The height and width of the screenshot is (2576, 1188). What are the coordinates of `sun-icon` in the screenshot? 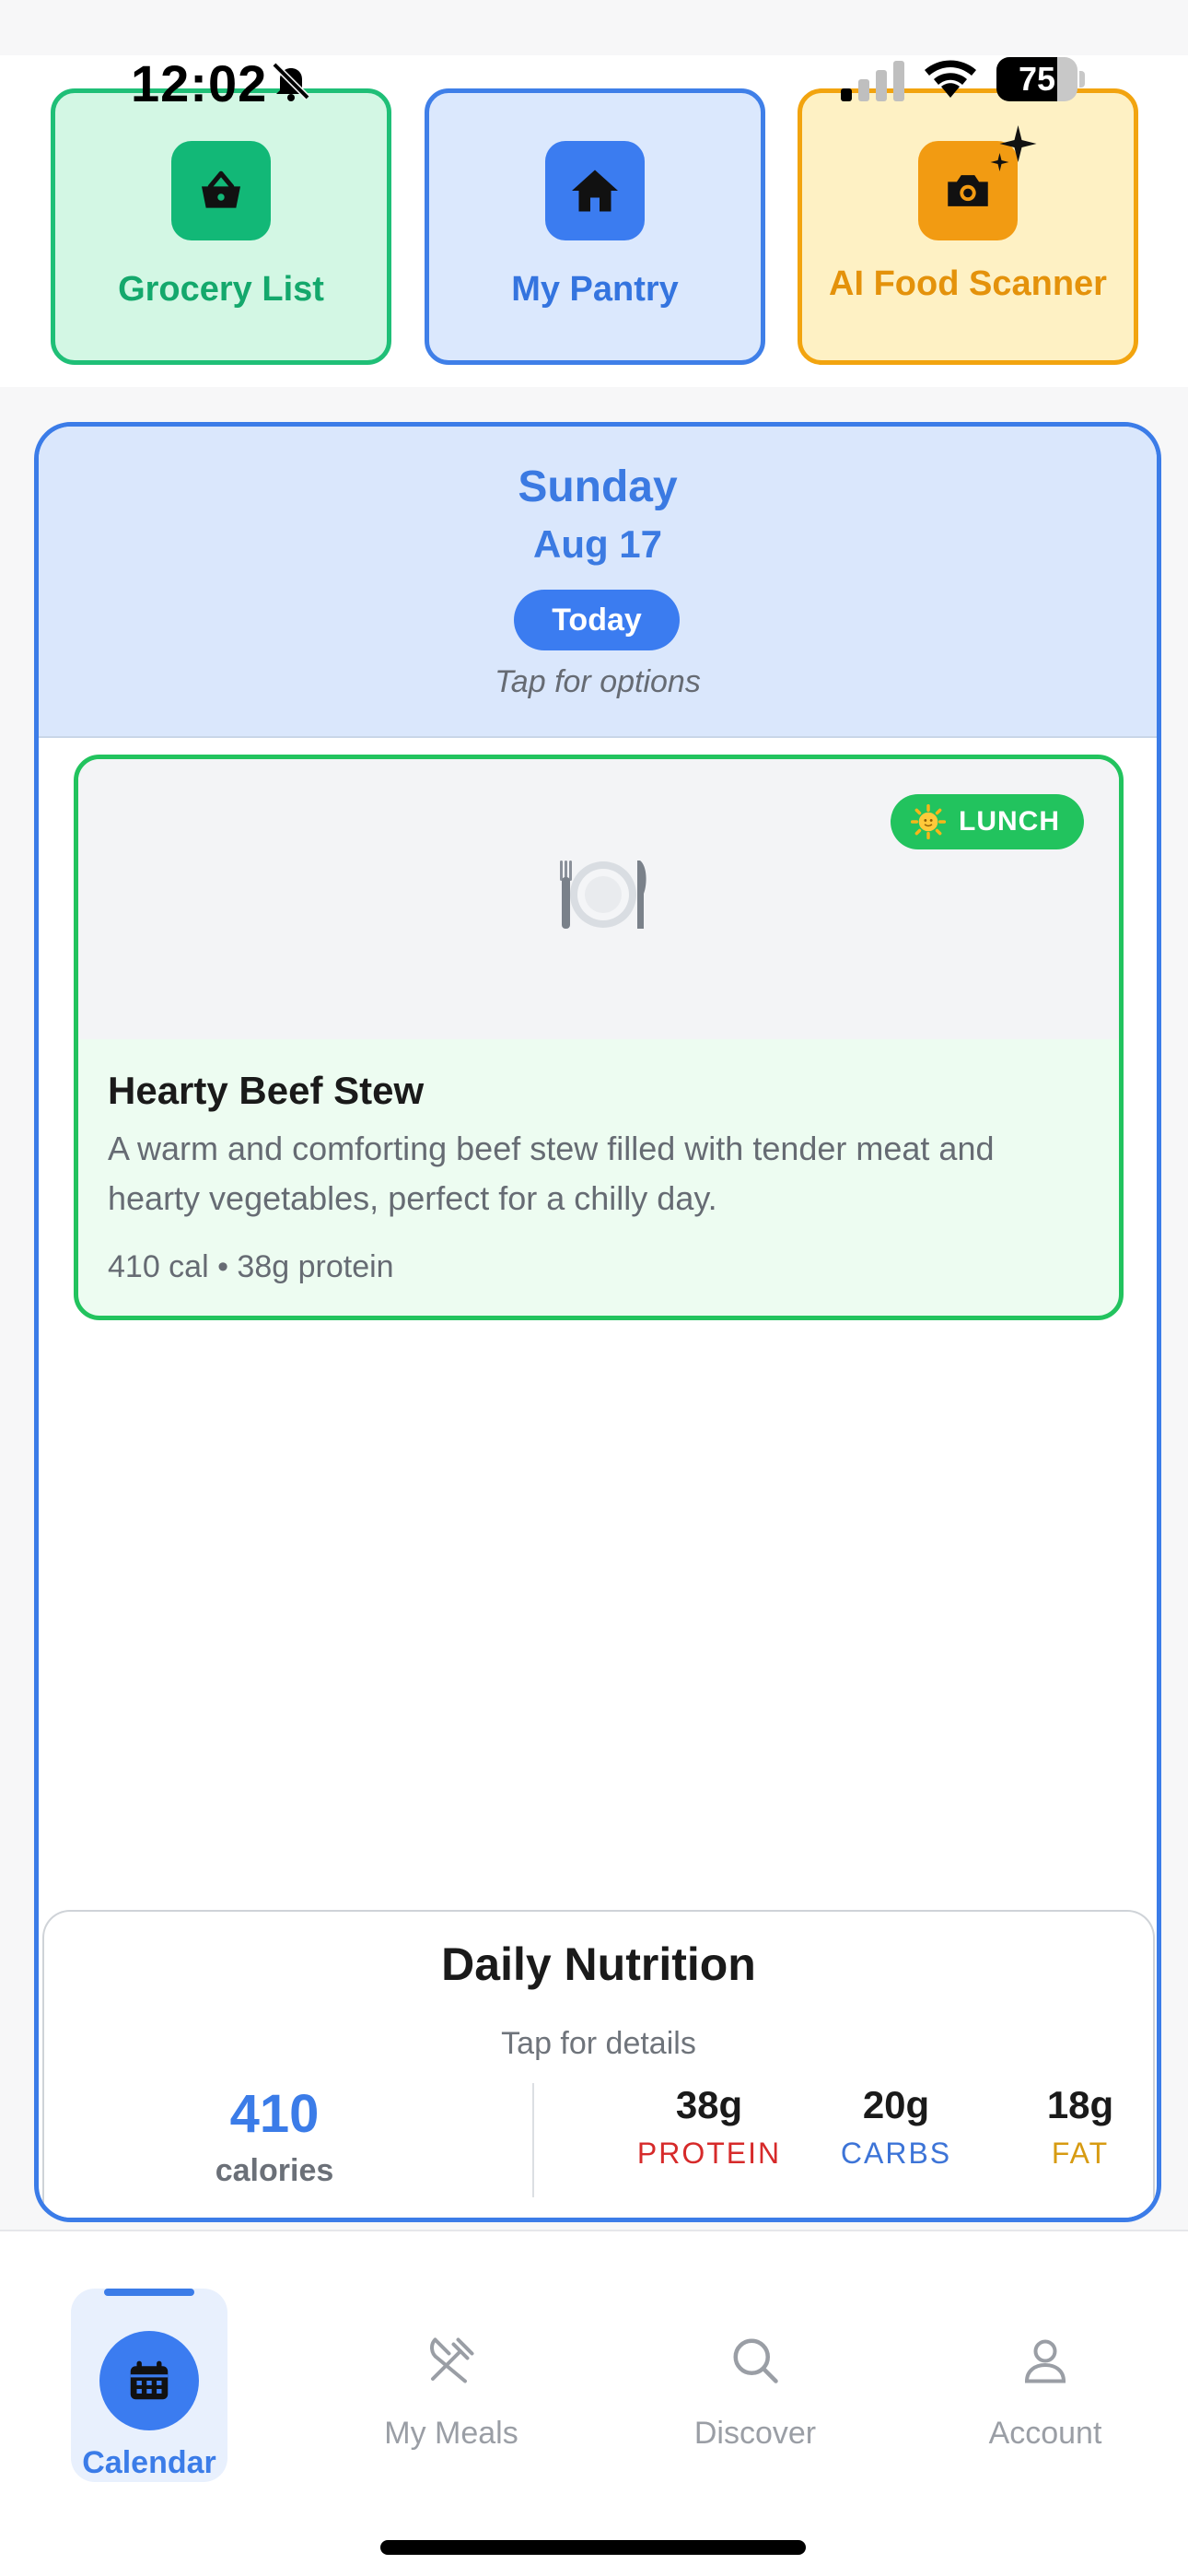 It's located at (928, 821).